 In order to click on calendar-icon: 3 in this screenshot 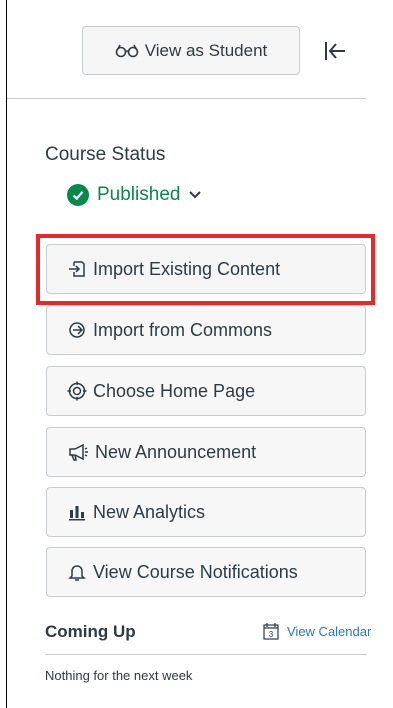, I will do `click(271, 631)`.